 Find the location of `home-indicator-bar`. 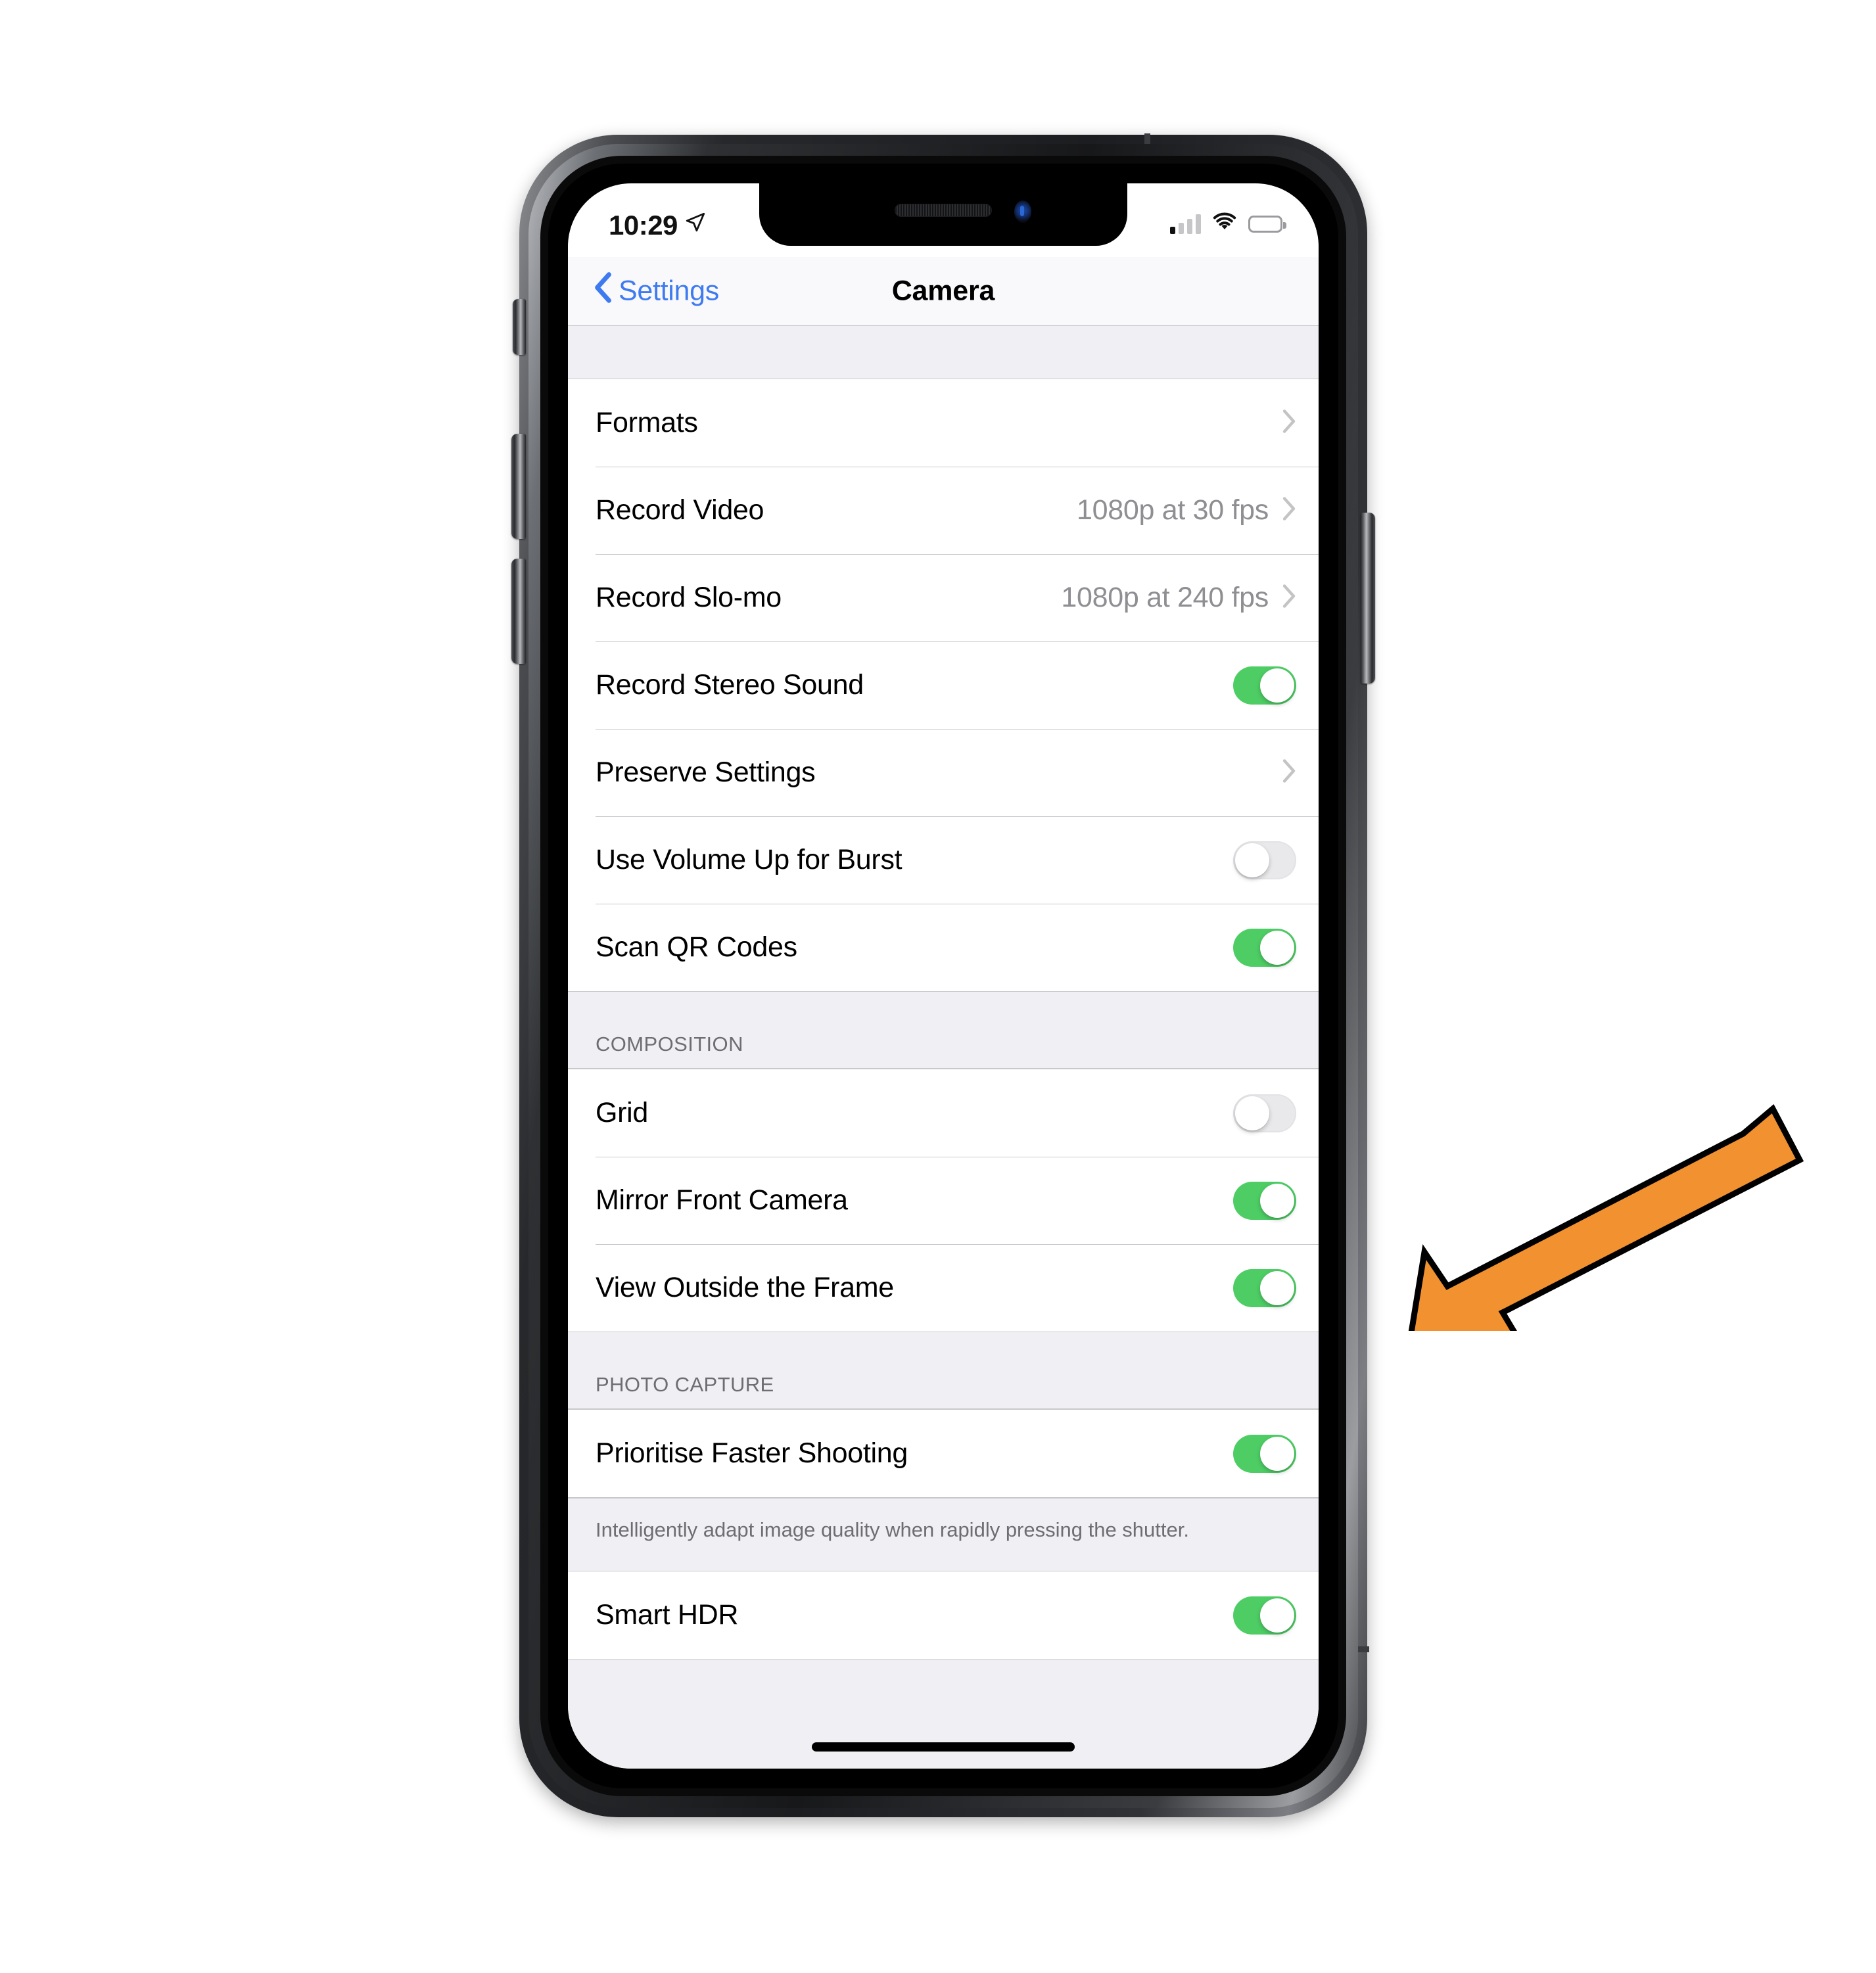

home-indicator-bar is located at coordinates (944, 1747).